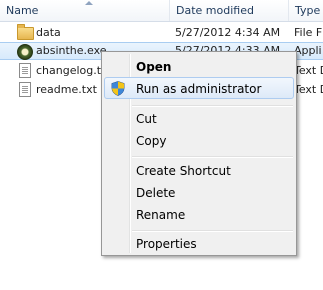 The height and width of the screenshot is (290, 323). I want to click on uac-shield-icon, so click(118, 88).